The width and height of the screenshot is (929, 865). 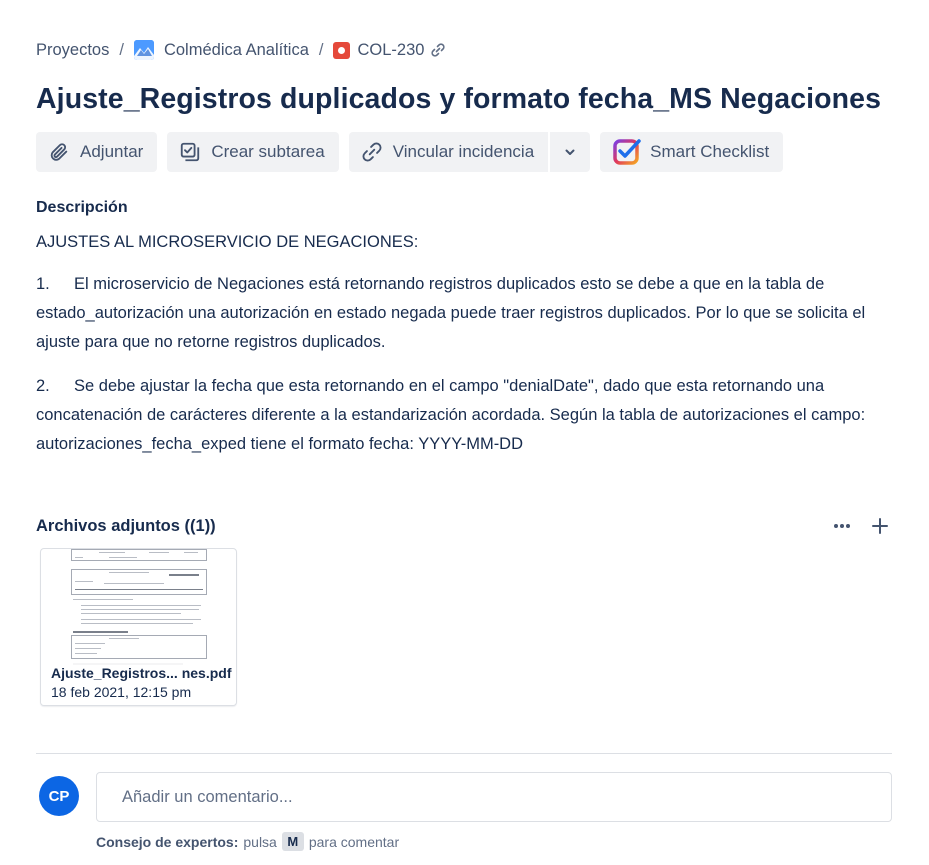 I want to click on description-heading: AJUSTES AL MICROSERVICIO DE NEGACIONES:, so click(x=227, y=242).